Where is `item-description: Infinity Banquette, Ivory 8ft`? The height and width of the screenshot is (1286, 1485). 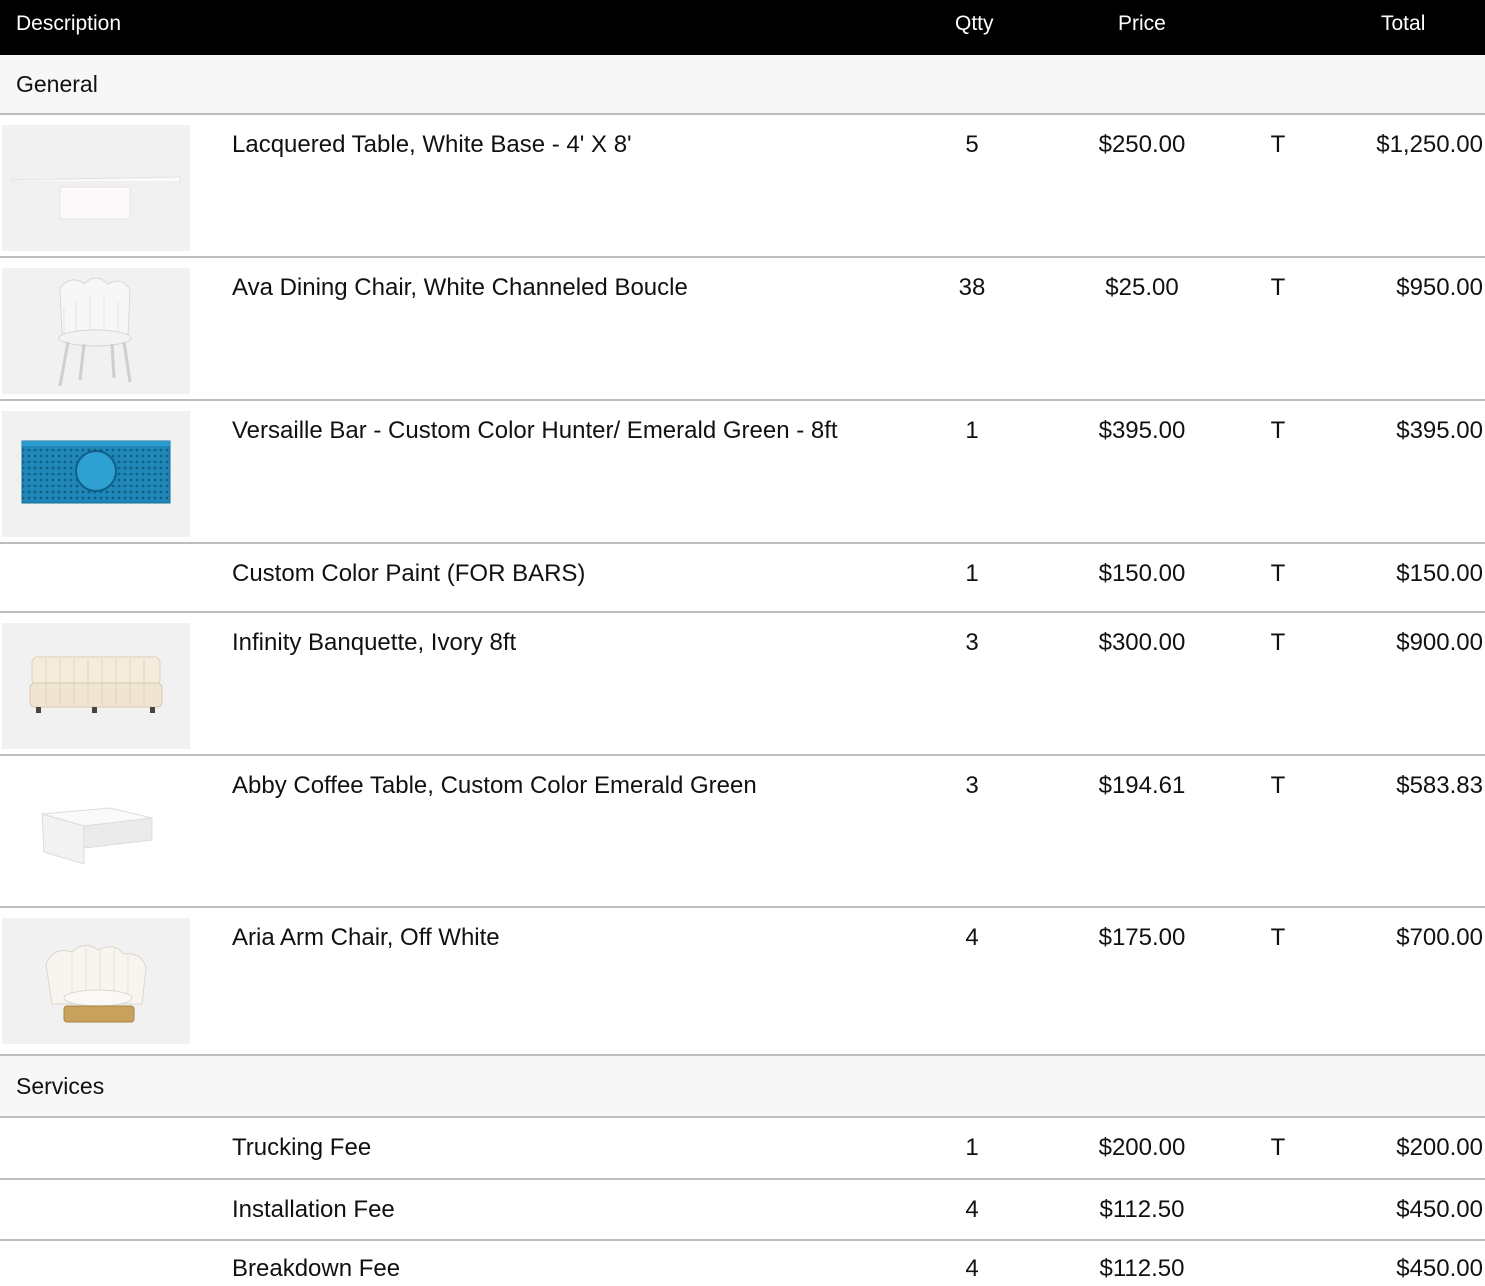
item-description: Infinity Banquette, Ivory 8ft is located at coordinates (374, 642).